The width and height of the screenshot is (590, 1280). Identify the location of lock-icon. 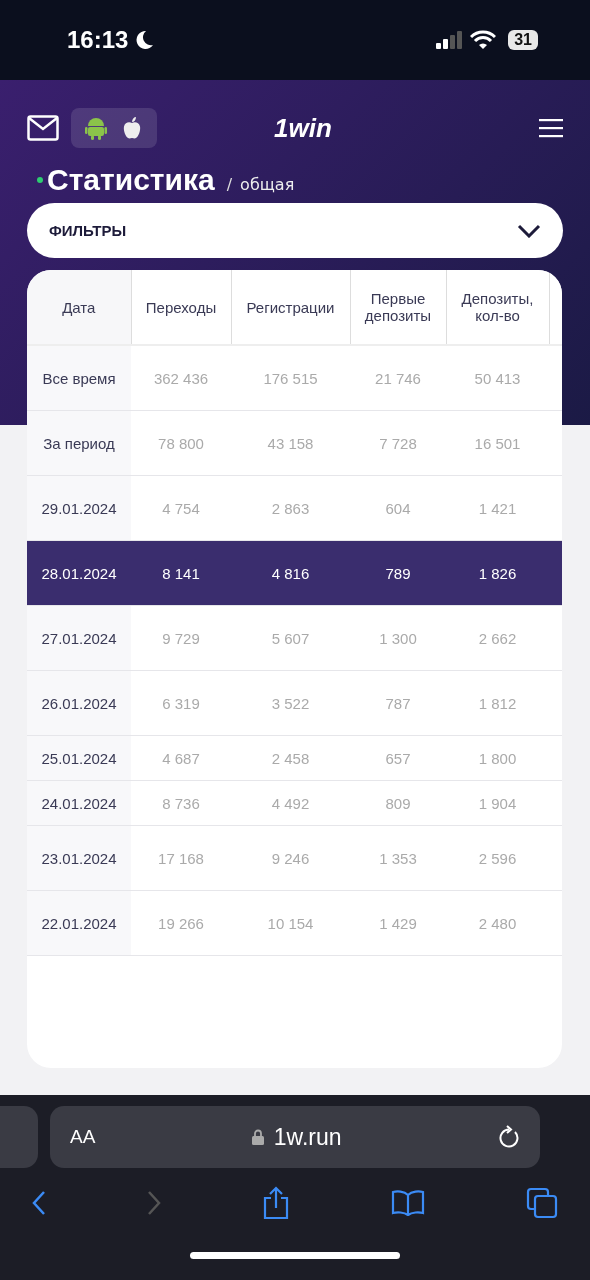
(257, 1137).